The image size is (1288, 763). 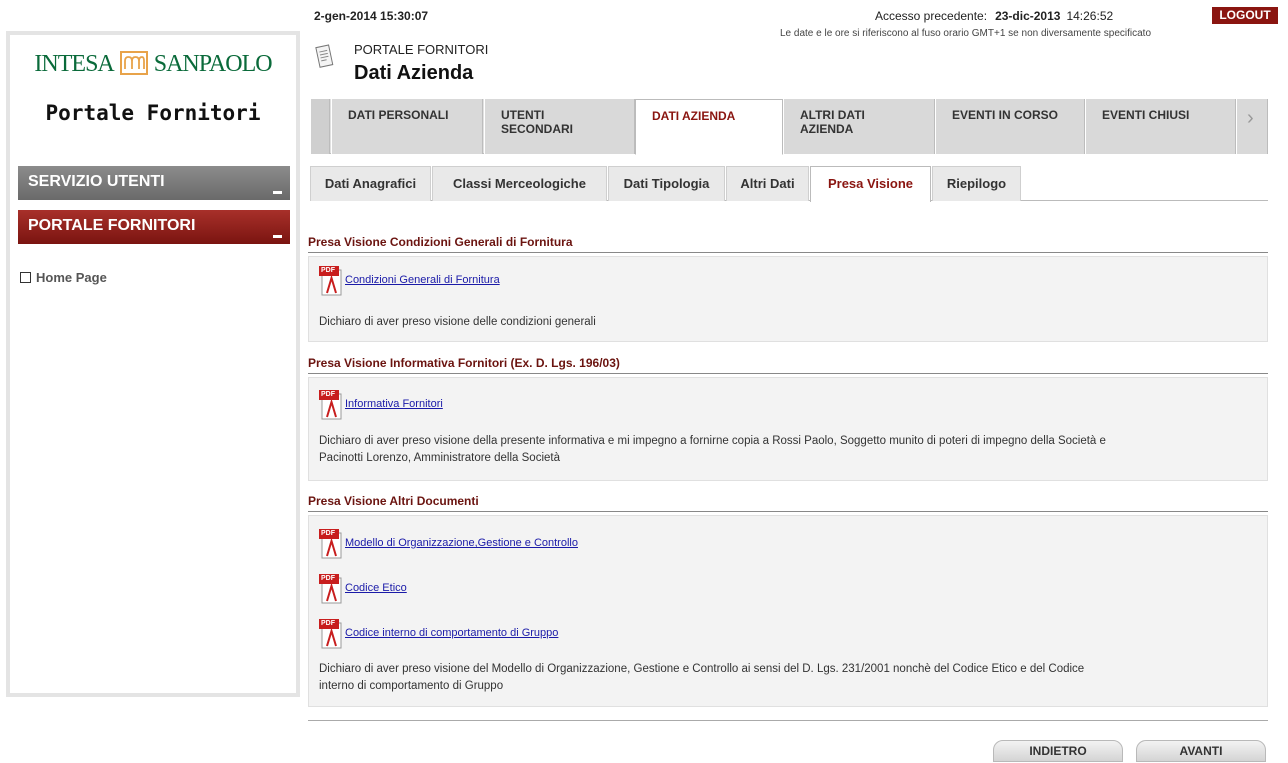 I want to click on last-access-label: Accesso precedente:, so click(x=931, y=16).